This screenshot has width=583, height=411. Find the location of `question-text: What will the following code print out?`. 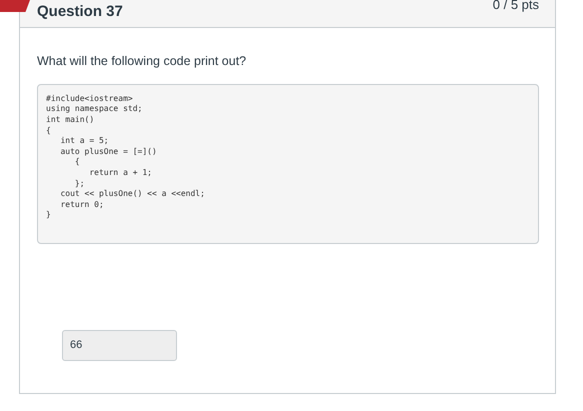

question-text: What will the following code print out? is located at coordinates (142, 61).